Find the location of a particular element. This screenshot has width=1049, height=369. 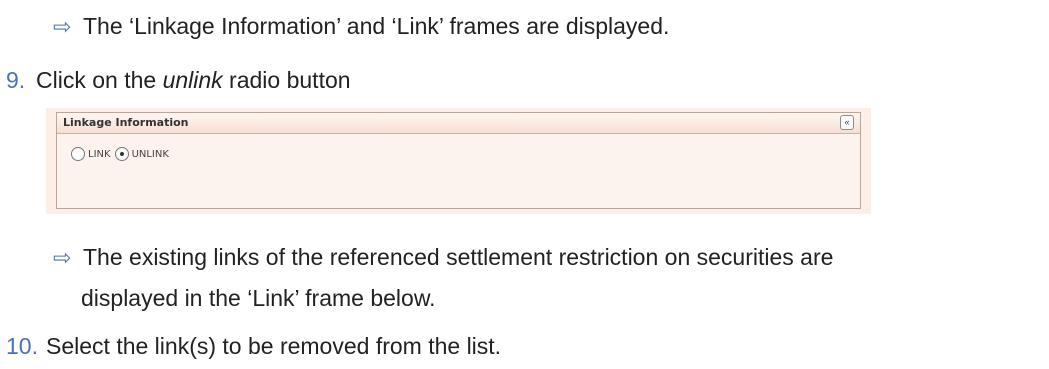

link-radio-label: LINK is located at coordinates (99, 154).